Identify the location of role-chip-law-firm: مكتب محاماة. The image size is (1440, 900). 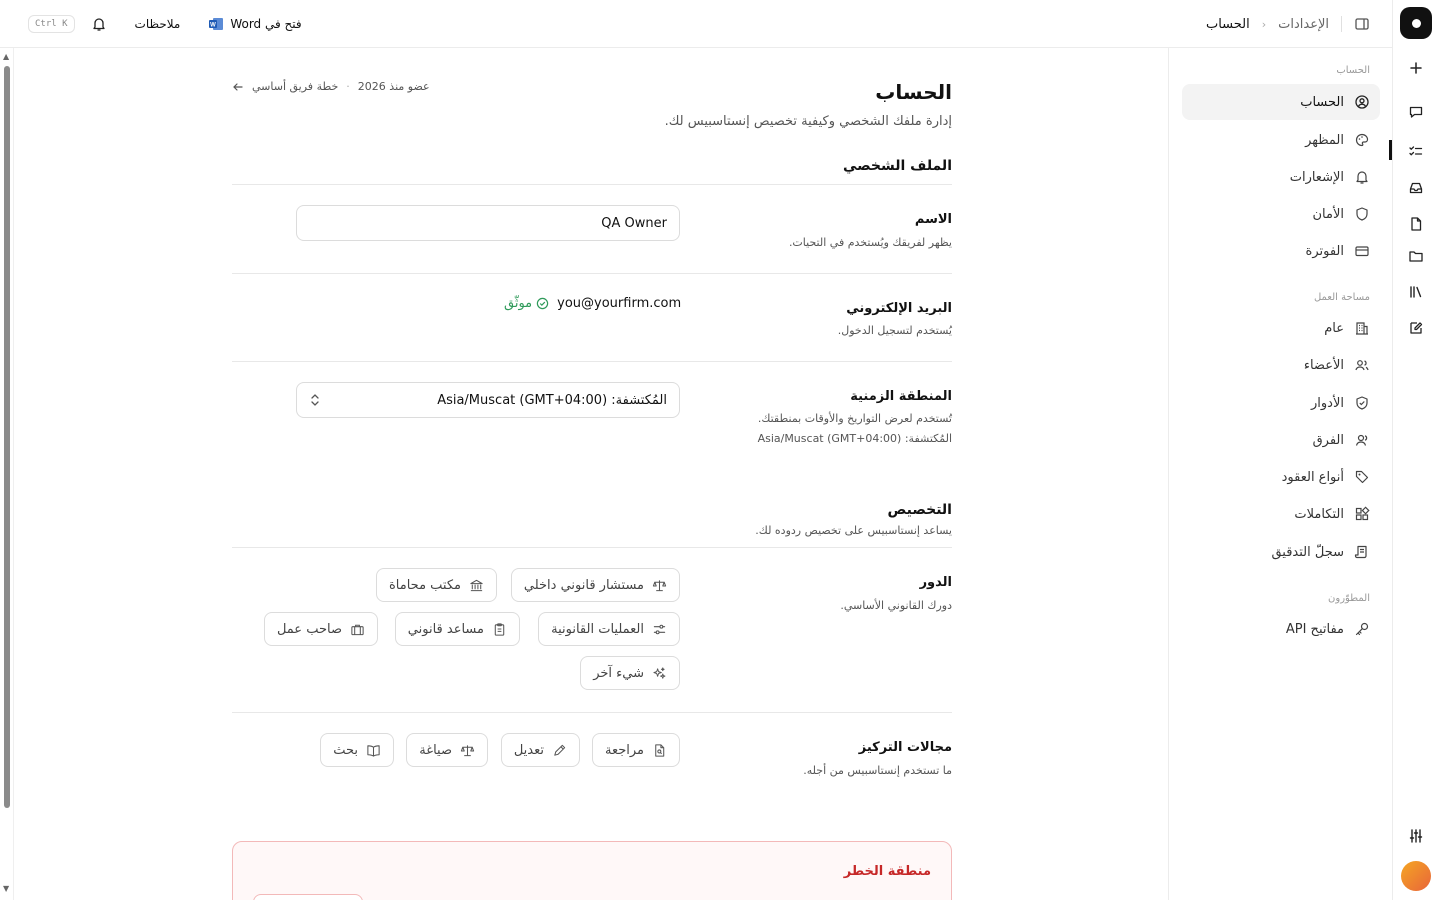
(436, 585).